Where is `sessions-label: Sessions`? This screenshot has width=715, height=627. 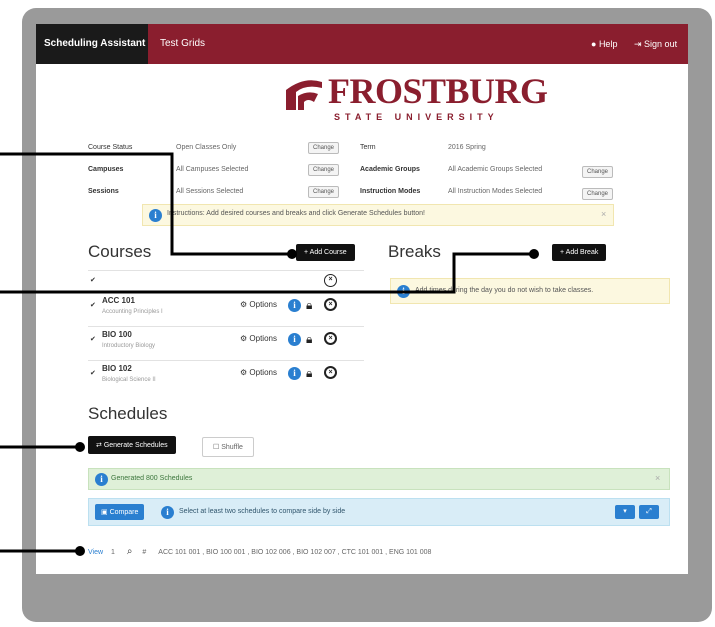
sessions-label: Sessions is located at coordinates (103, 191).